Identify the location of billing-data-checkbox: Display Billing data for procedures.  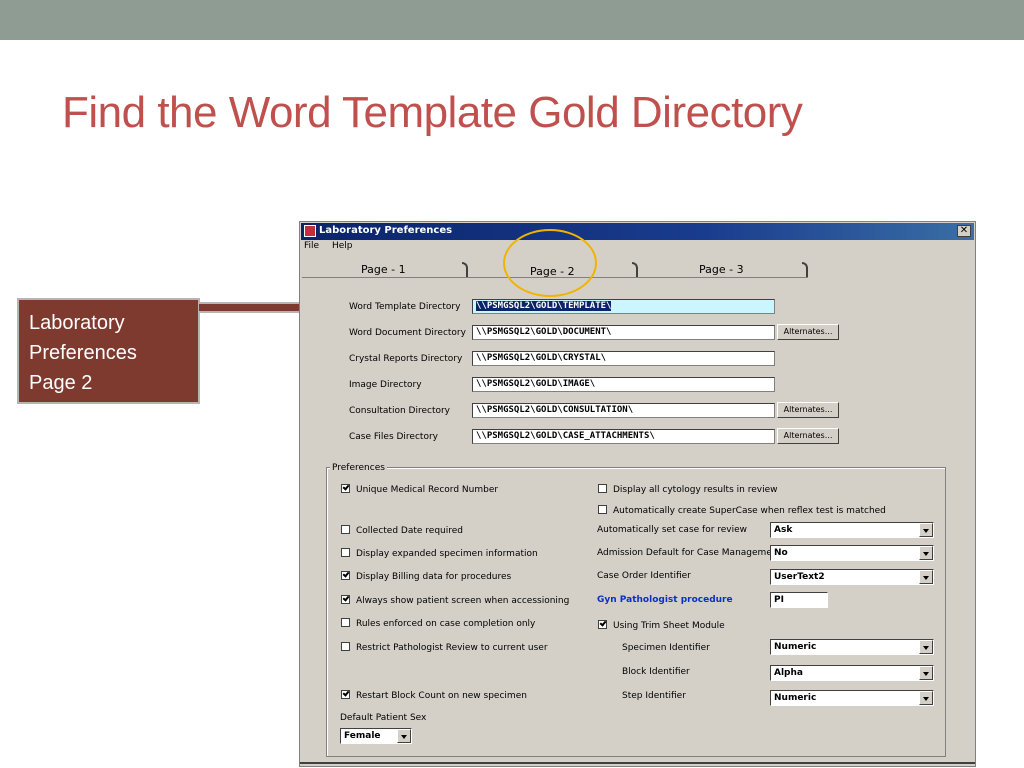
(426, 576).